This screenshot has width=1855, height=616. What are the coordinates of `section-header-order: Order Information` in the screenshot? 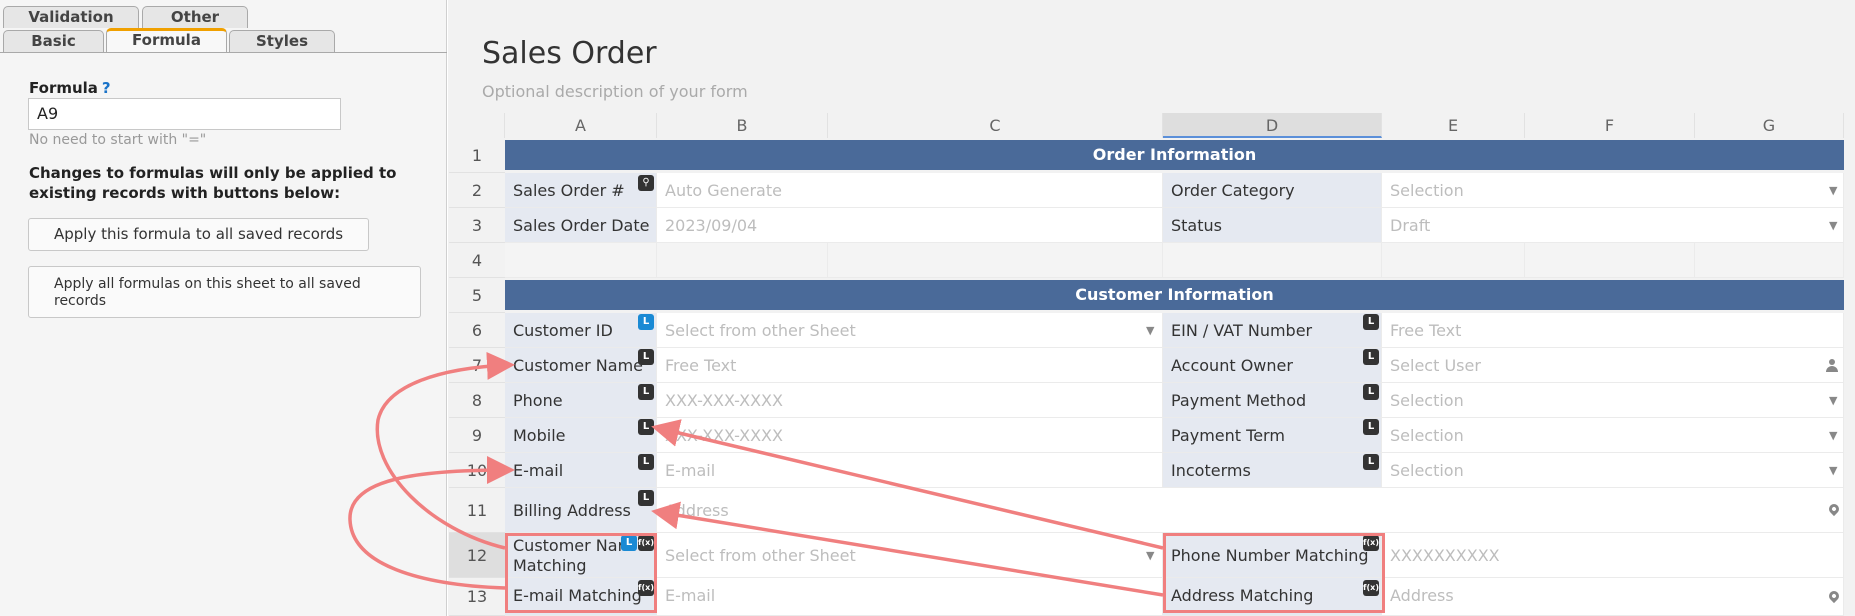 It's located at (1174, 155).